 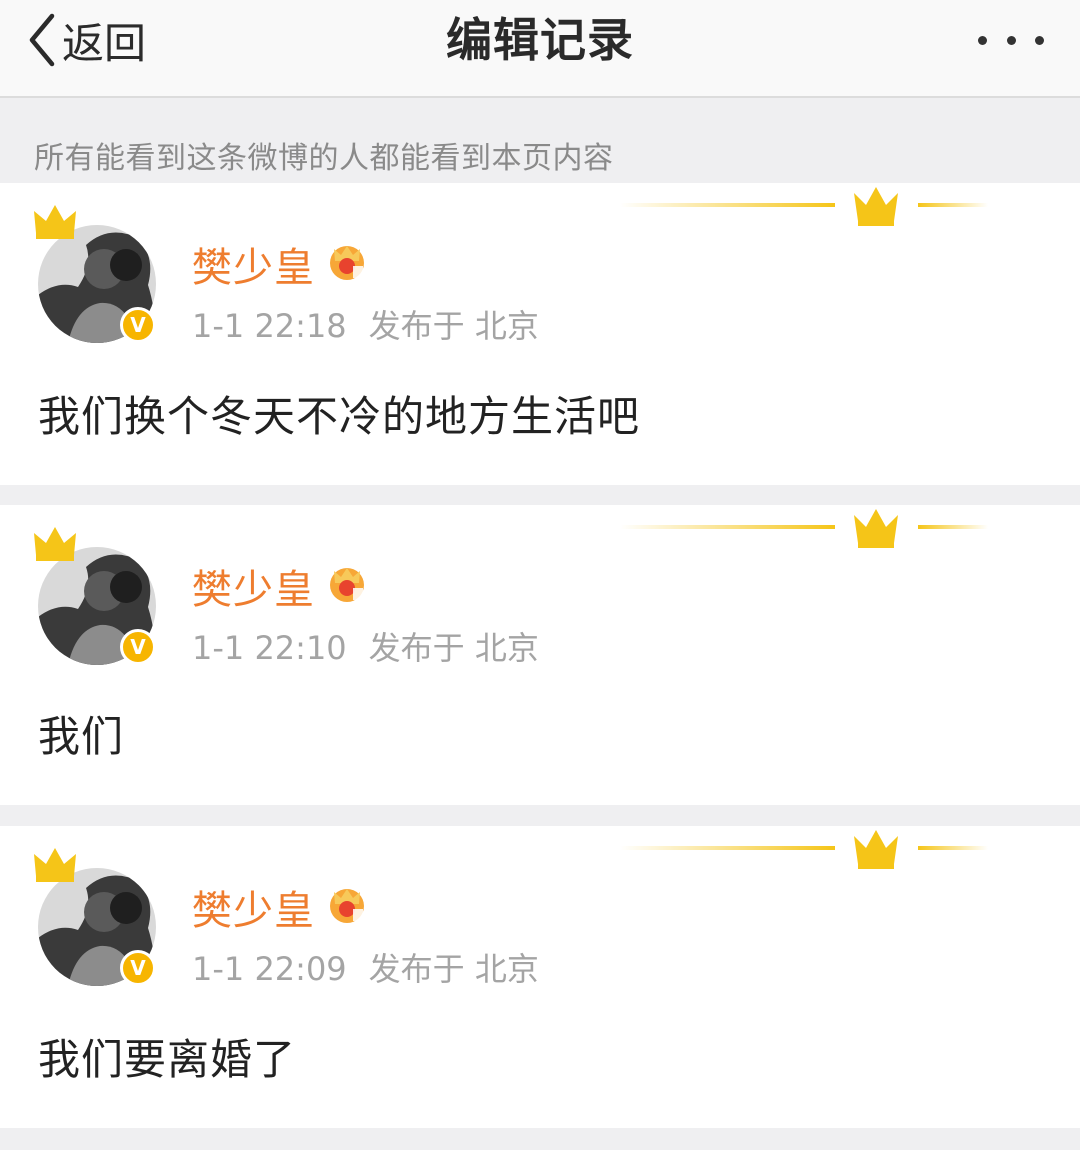 What do you see at coordinates (269, 326) in the screenshot?
I see `post-time: 1-1 22:18` at bounding box center [269, 326].